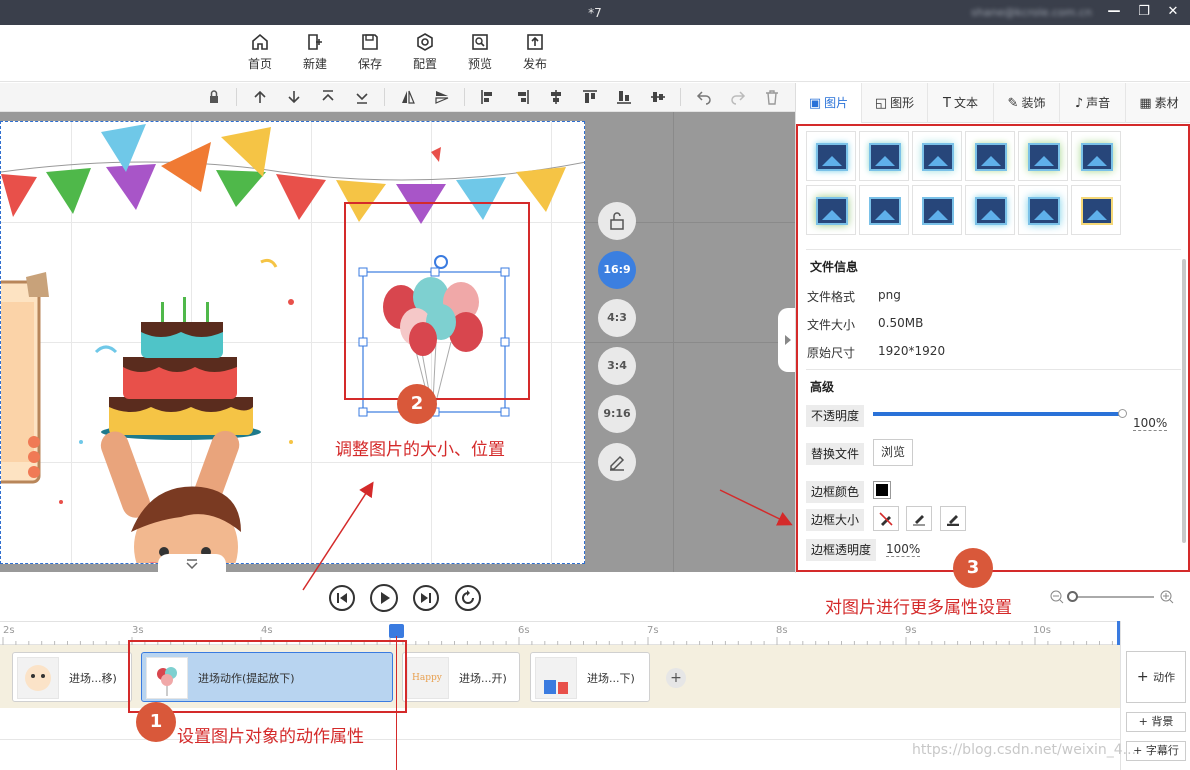  Describe the element at coordinates (370, 52) in the screenshot. I see `save-button: 保存` at that location.